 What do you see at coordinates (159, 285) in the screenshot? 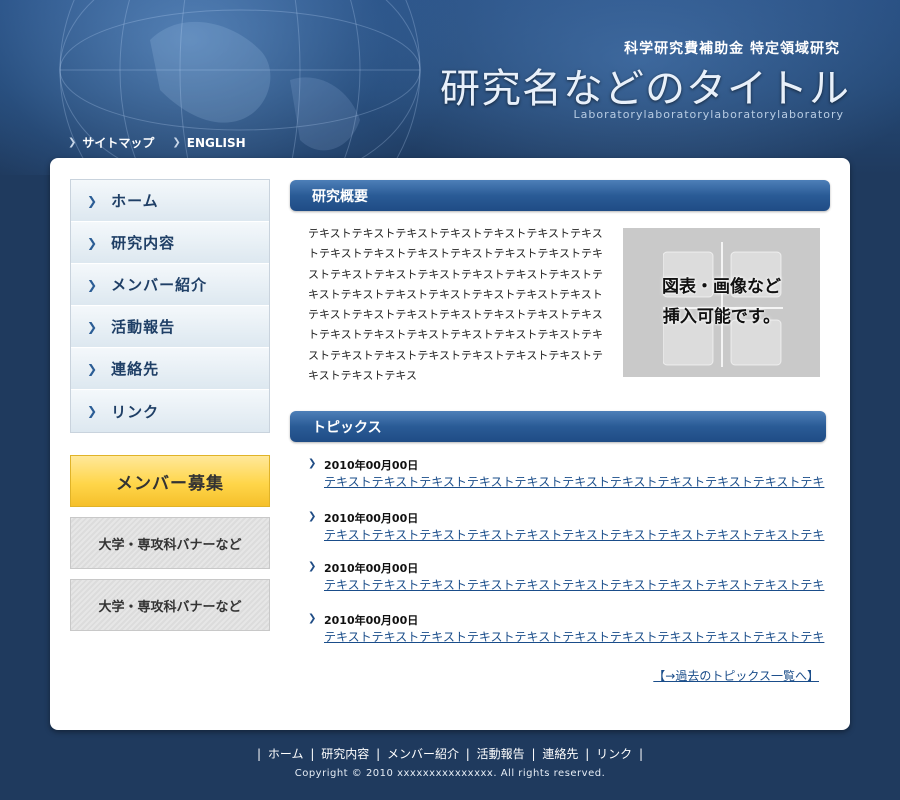
I see `sidebar-item-label: メンバー紹介` at bounding box center [159, 285].